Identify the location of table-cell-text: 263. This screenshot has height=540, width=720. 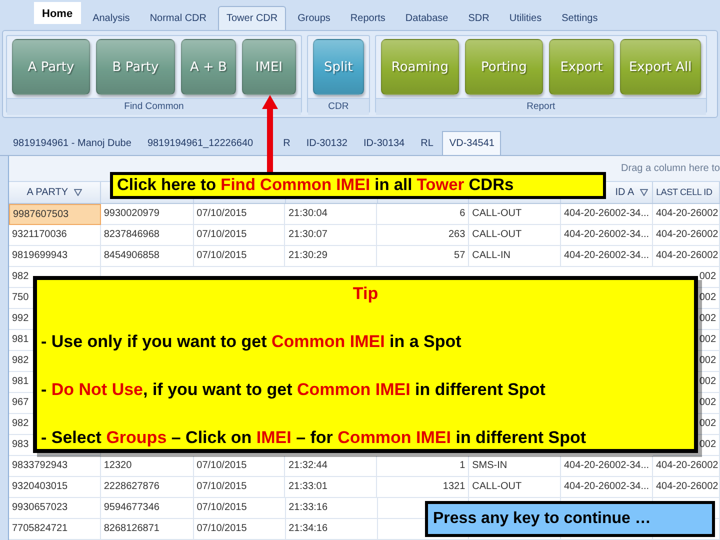
(457, 235).